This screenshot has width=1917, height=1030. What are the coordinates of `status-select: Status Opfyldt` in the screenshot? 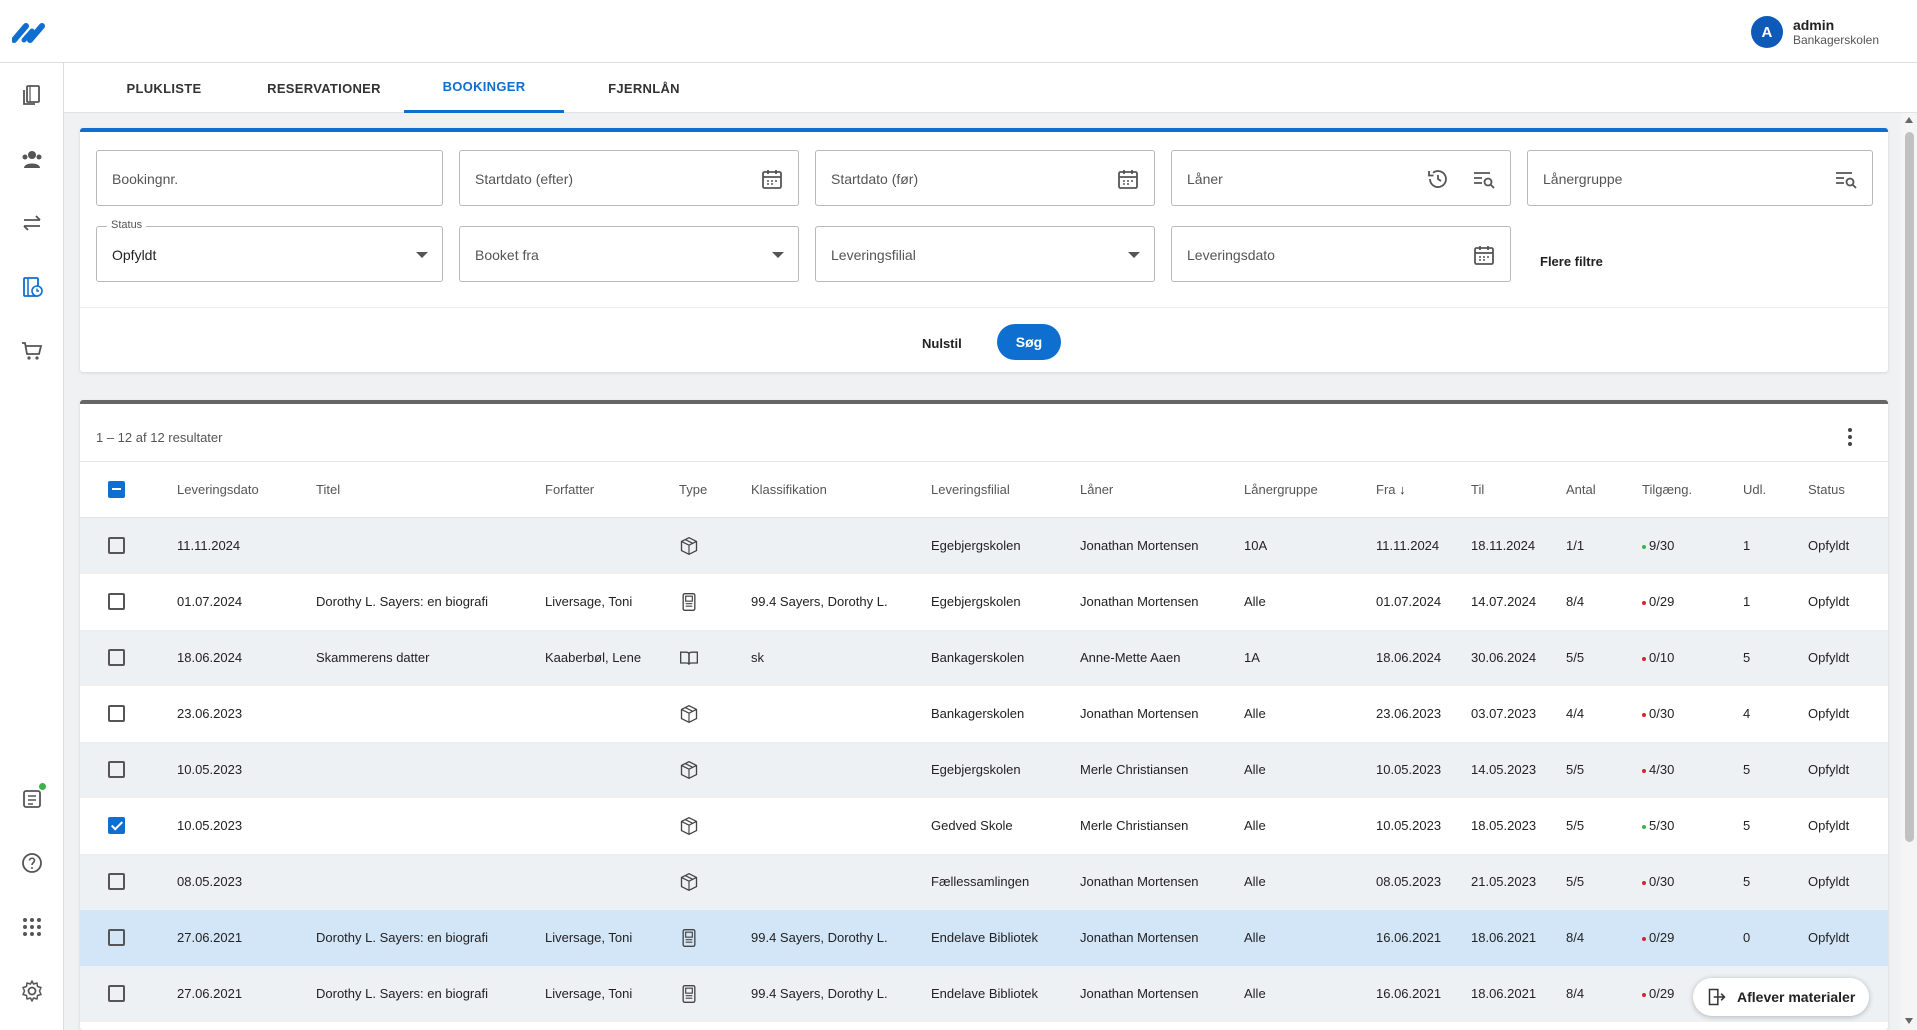 It's located at (269, 250).